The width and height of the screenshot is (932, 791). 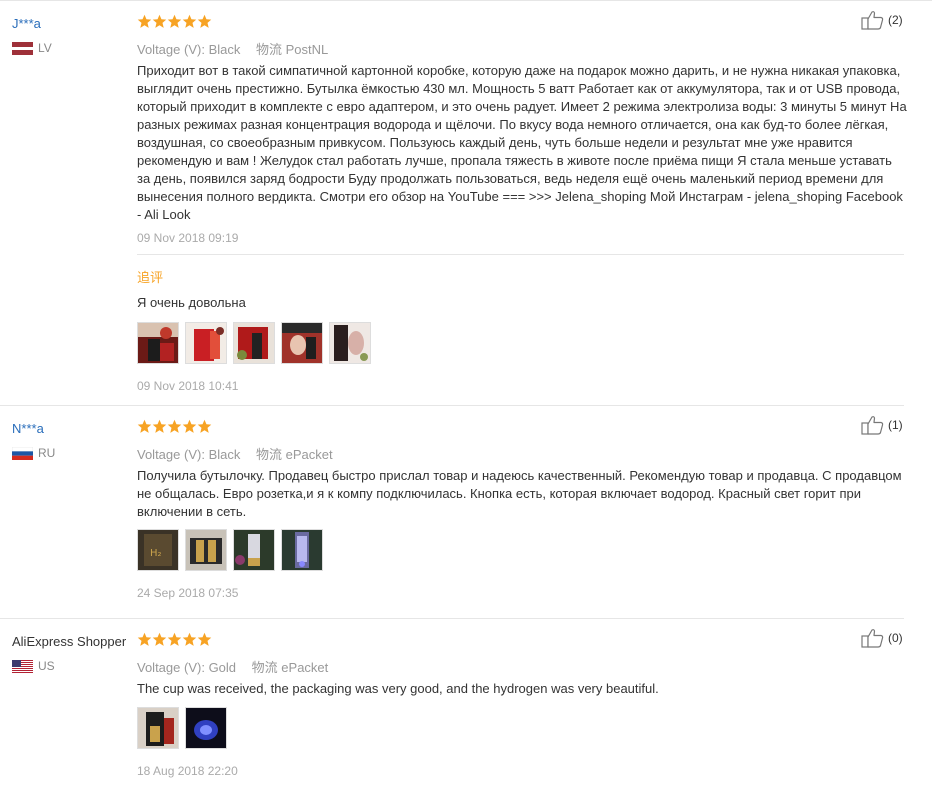 What do you see at coordinates (26, 23) in the screenshot?
I see `reviewer-name: J***a` at bounding box center [26, 23].